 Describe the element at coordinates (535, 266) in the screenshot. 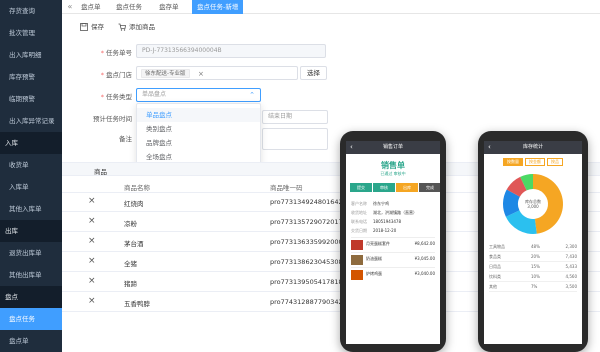

I see `legend-percent: 15%` at that location.